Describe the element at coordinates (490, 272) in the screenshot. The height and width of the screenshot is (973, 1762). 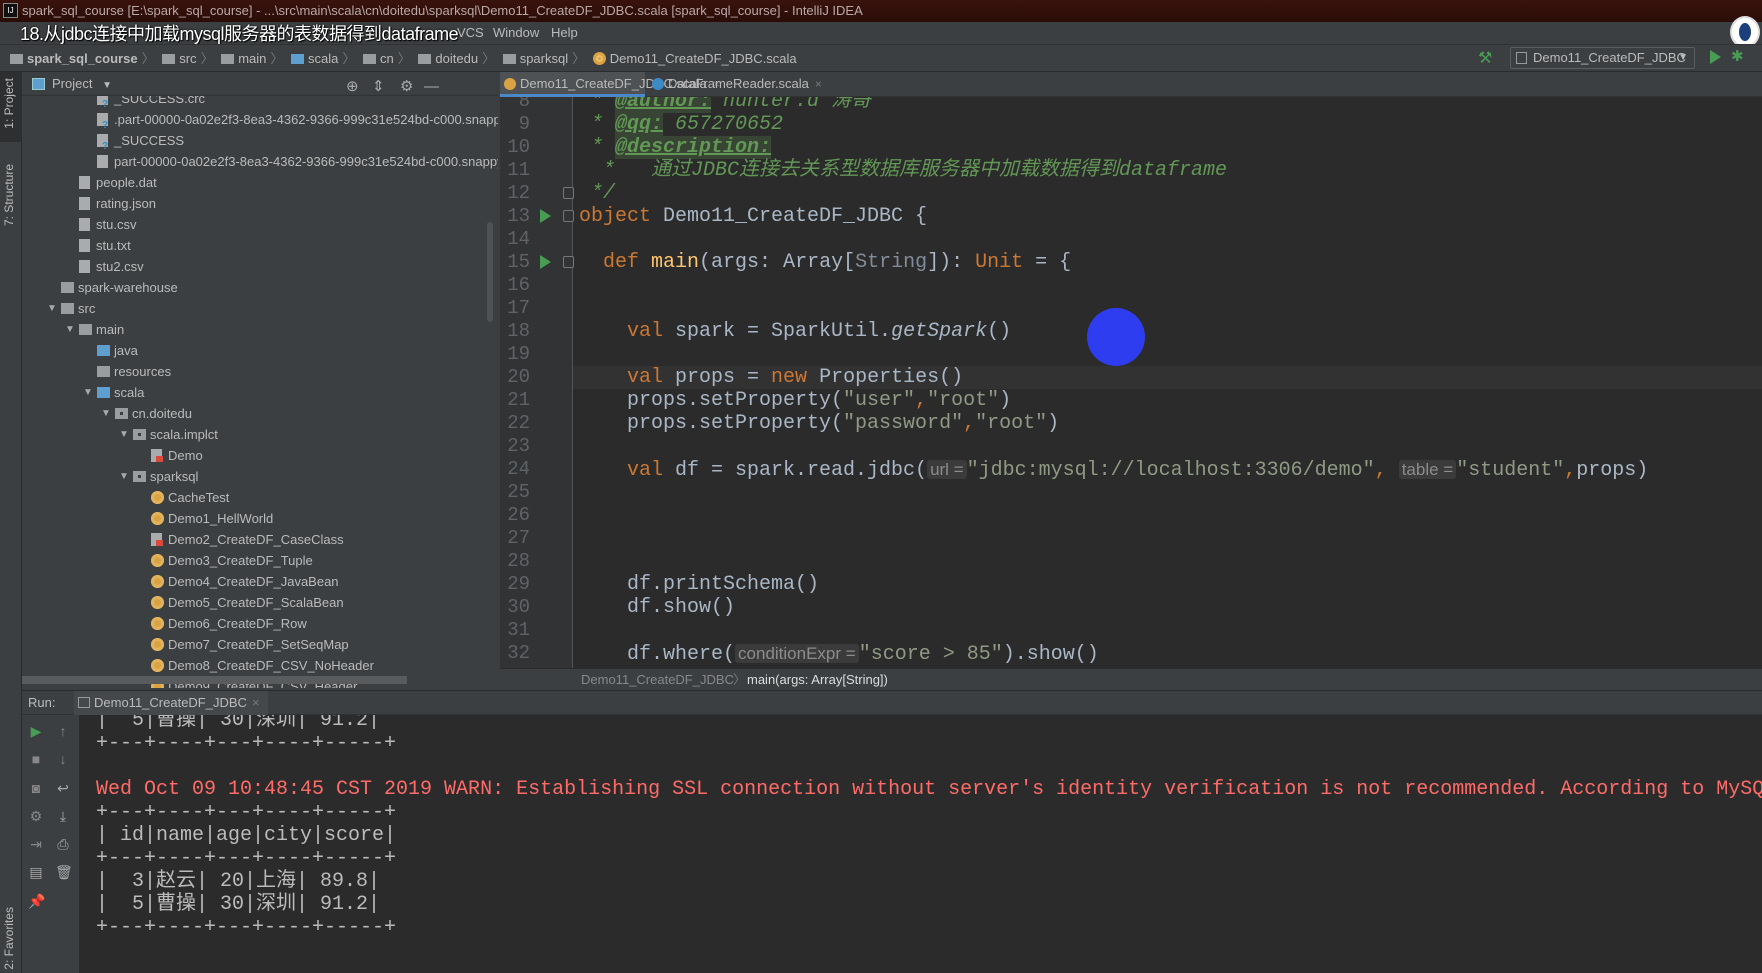
I see `project-scrollbar` at that location.